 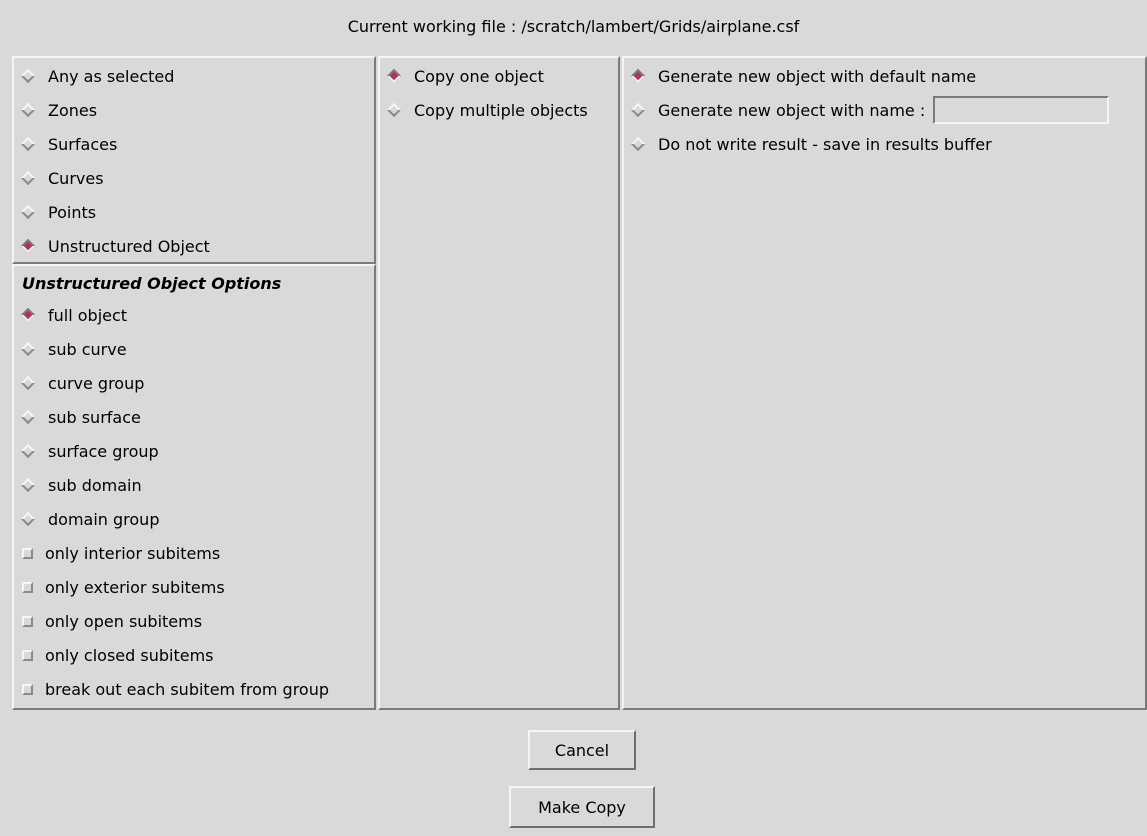 I want to click on copy-multiple-objects-label: Copy multiple objects, so click(x=501, y=110).